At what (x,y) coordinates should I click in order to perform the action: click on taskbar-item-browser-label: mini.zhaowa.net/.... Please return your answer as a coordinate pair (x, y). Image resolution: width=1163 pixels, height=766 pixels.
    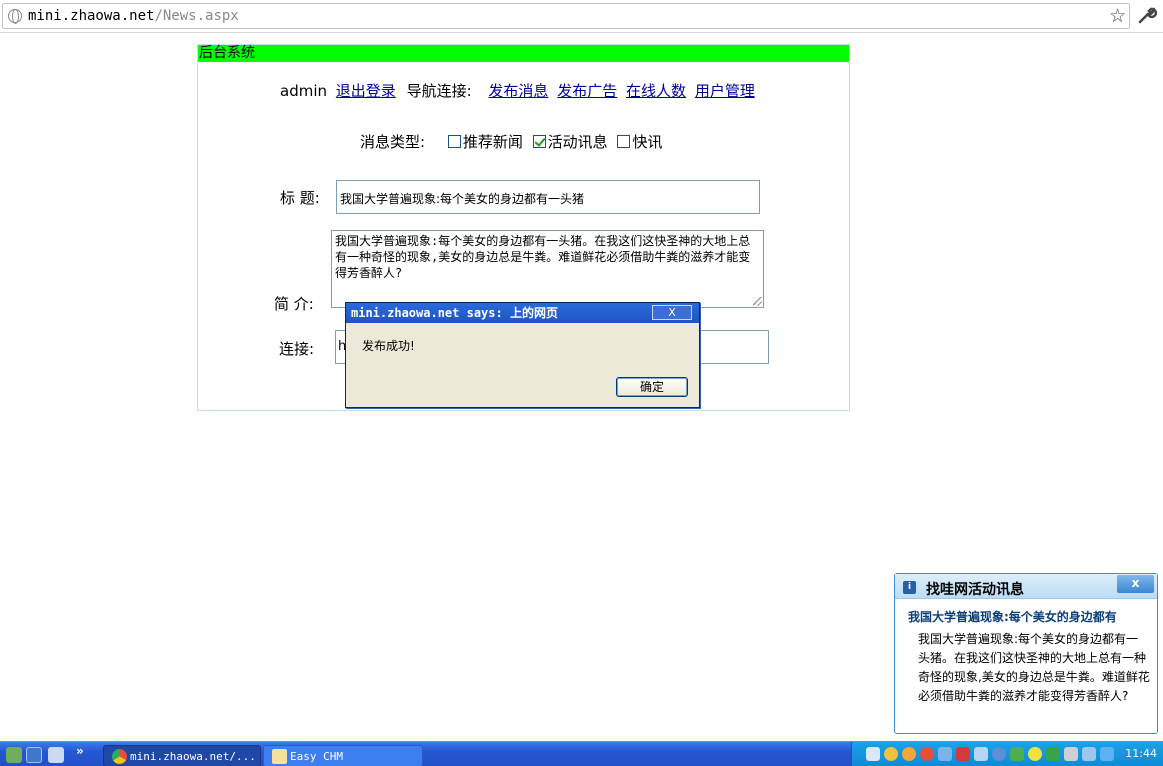
    Looking at the image, I should click on (193, 756).